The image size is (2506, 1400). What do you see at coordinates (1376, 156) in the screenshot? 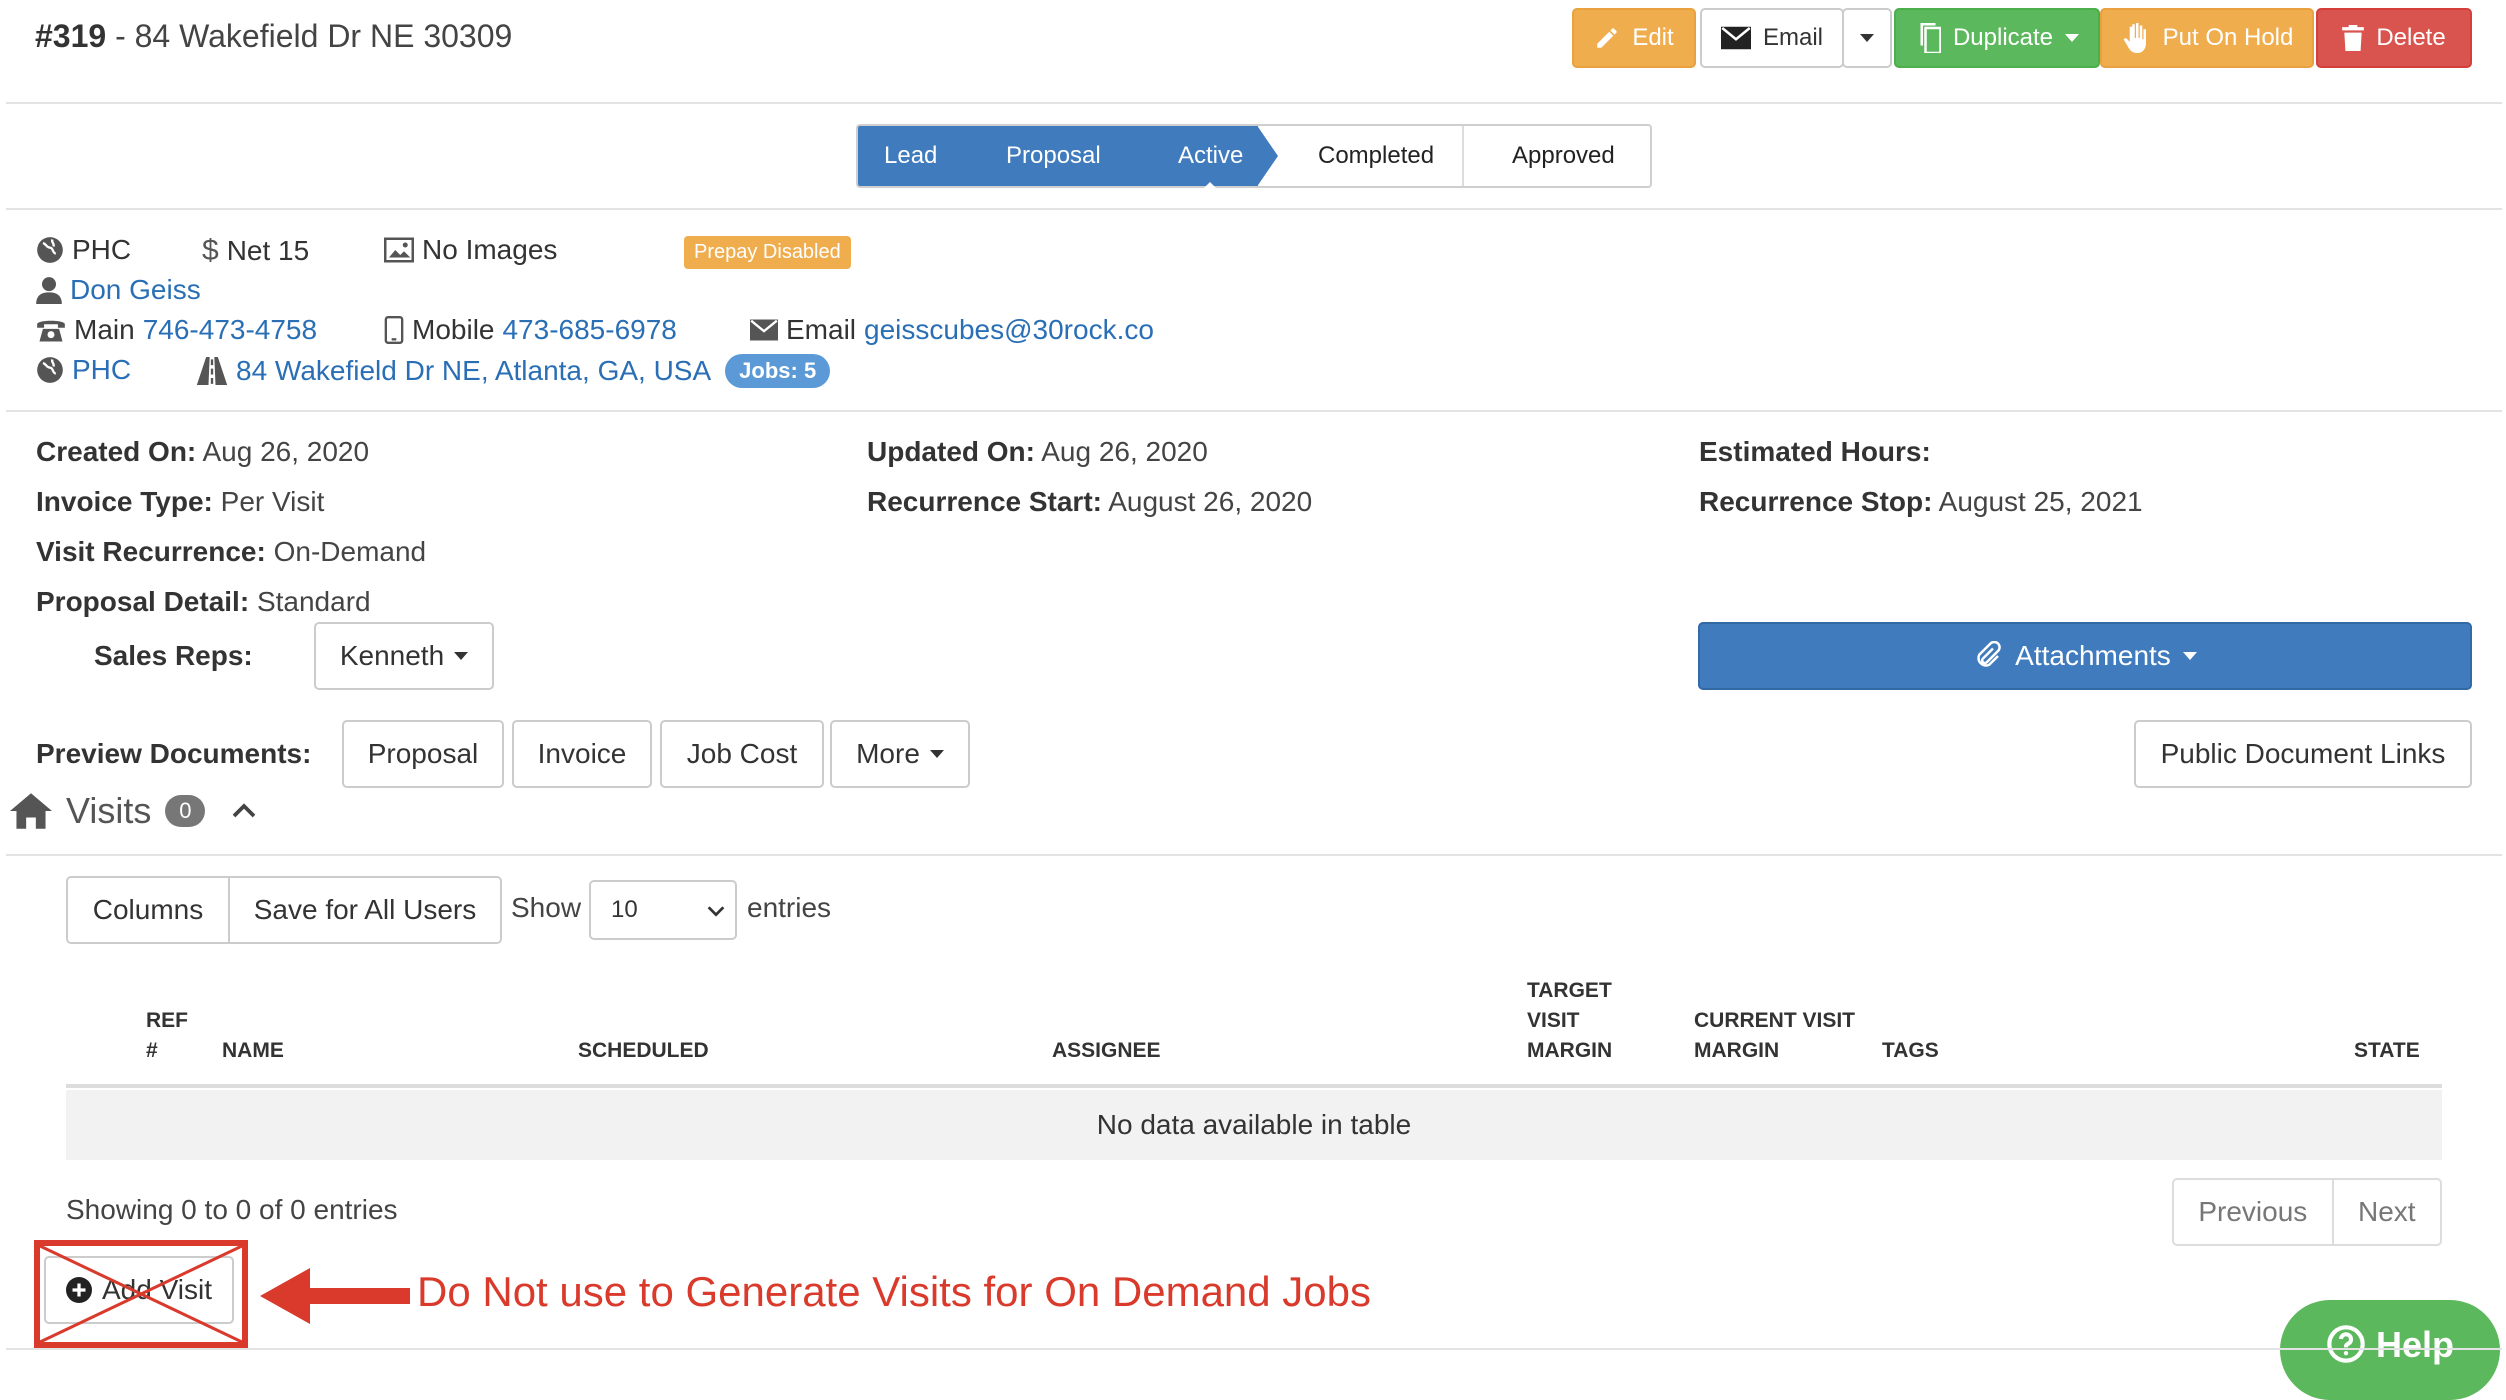
I see `step-completed: Completed` at bounding box center [1376, 156].